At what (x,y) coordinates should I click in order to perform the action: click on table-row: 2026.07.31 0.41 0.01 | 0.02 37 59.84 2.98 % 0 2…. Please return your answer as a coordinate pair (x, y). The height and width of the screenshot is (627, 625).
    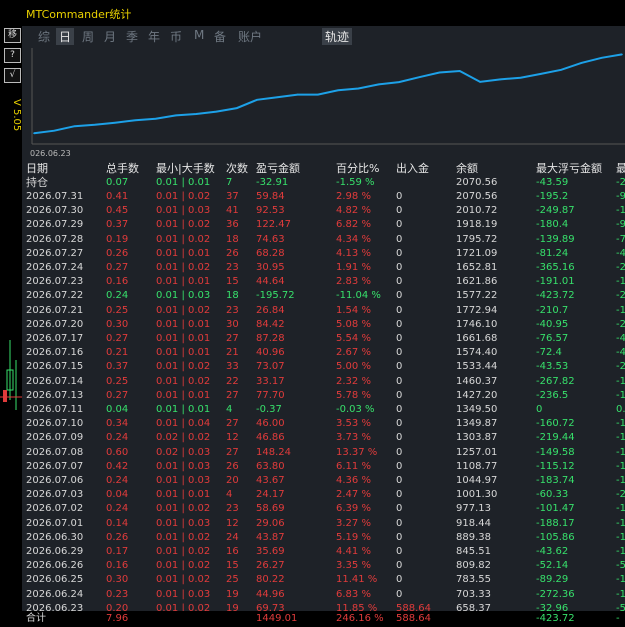
    Looking at the image, I should click on (323, 197).